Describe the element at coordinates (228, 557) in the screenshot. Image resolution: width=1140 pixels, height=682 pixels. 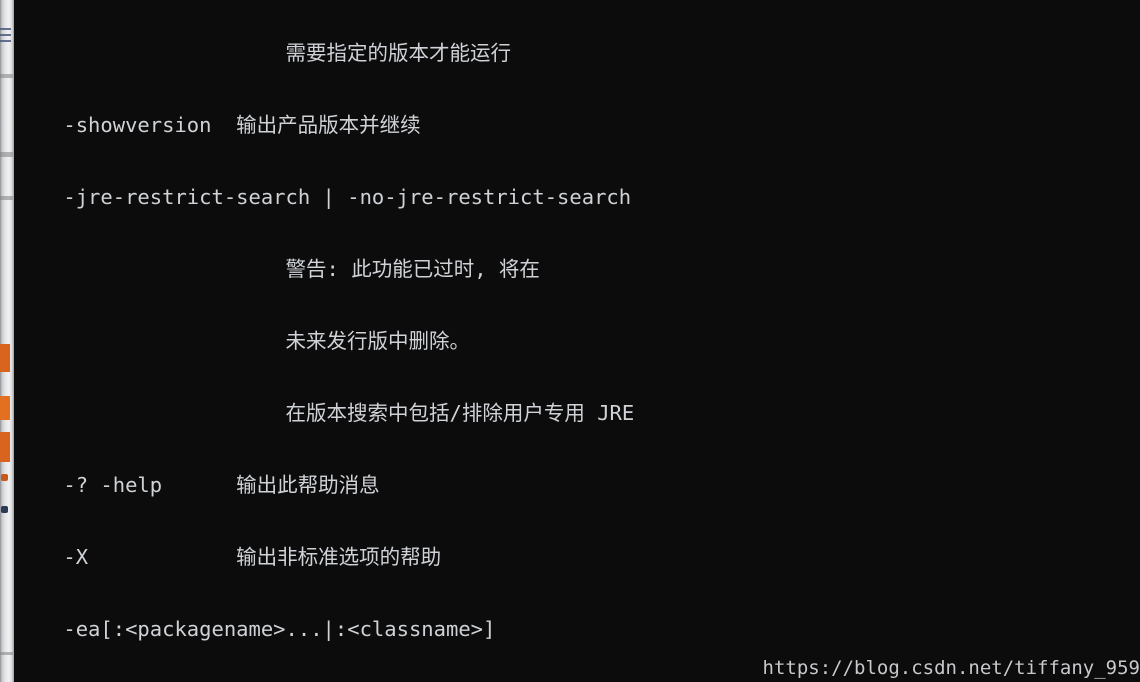
I see `console-line: -X 输出非标准选项的帮助` at that location.